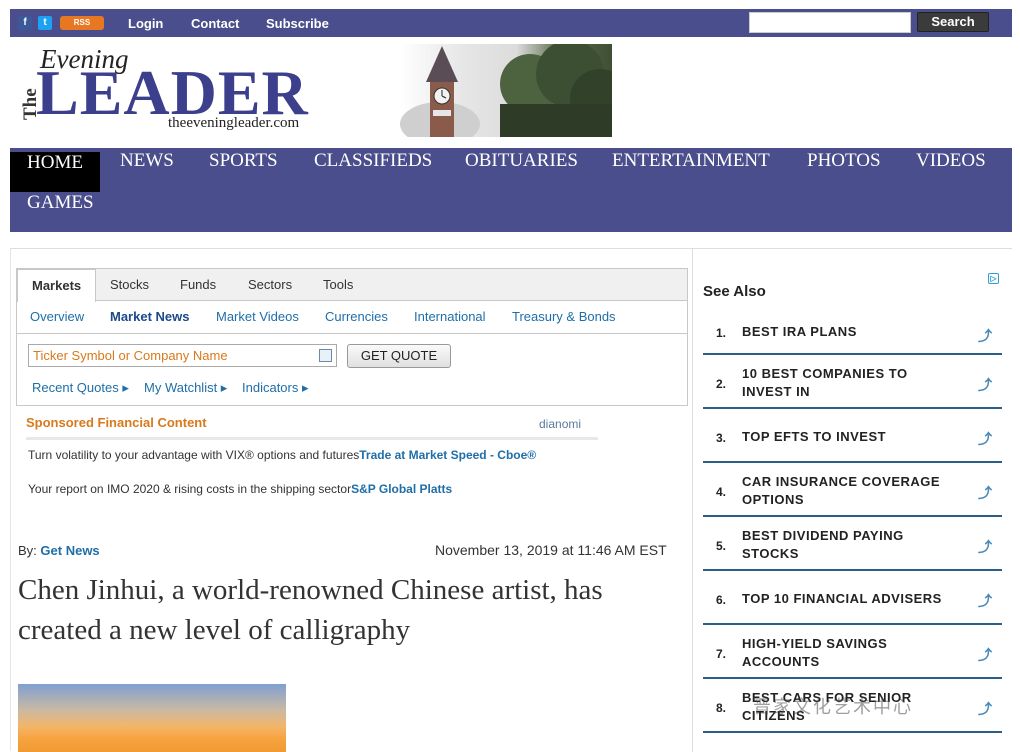 The height and width of the screenshot is (752, 1020). Describe the element at coordinates (243, 170) in the screenshot. I see `nav-sports: SPORTS` at that location.